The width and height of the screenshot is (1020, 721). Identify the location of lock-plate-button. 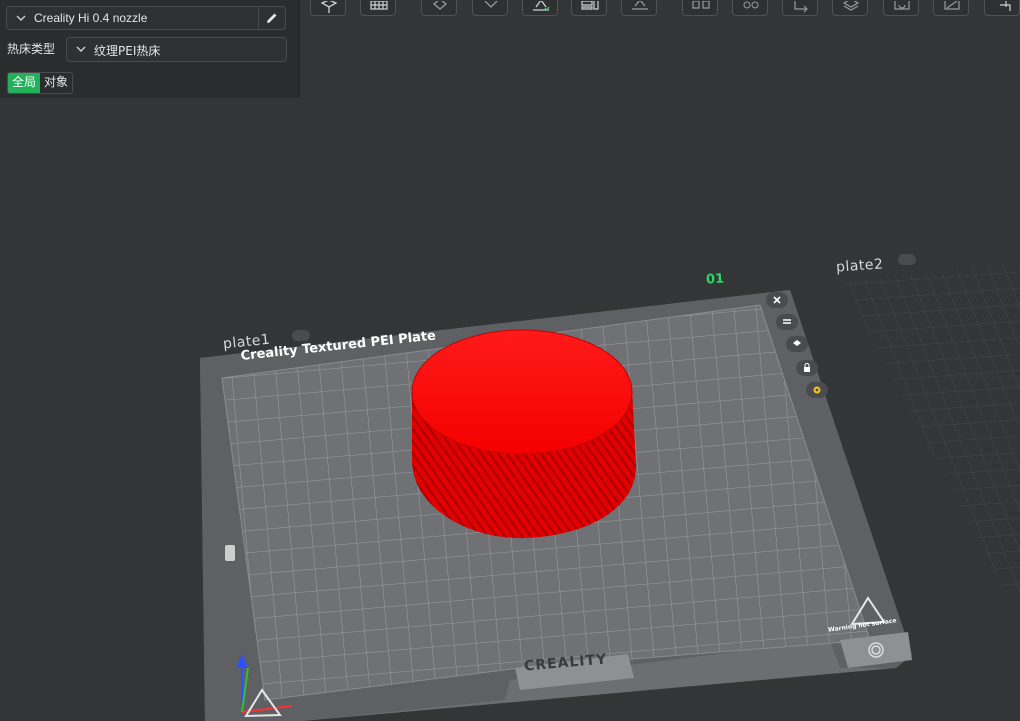
(807, 368).